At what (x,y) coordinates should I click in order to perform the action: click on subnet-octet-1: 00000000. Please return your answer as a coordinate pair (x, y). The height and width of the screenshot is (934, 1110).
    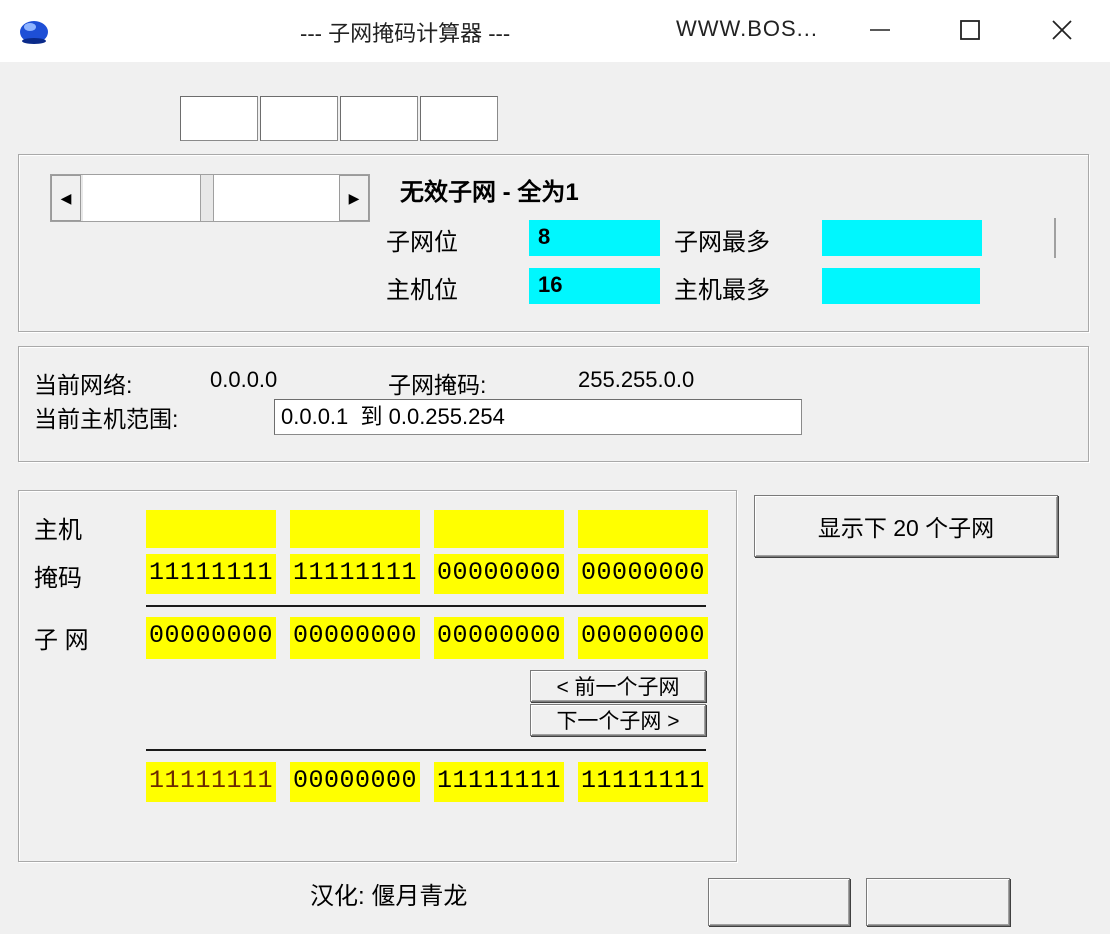
    Looking at the image, I should click on (211, 638).